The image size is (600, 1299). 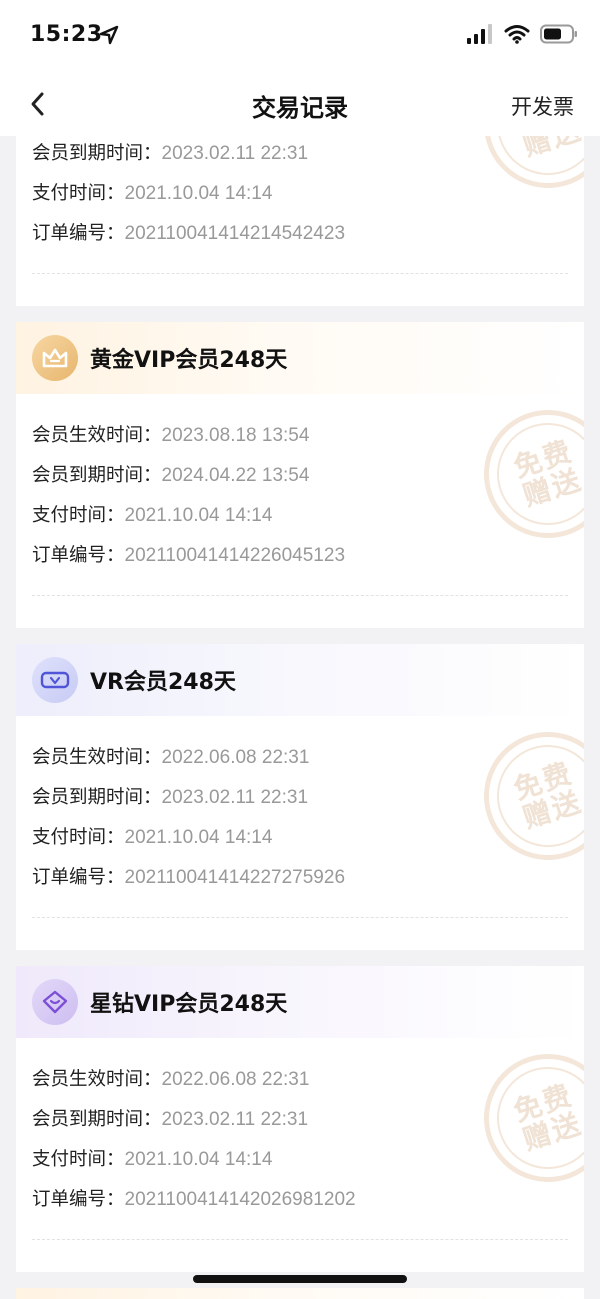 I want to click on order-number-row: 订单编号：202110041414226045123, so click(x=188, y=556).